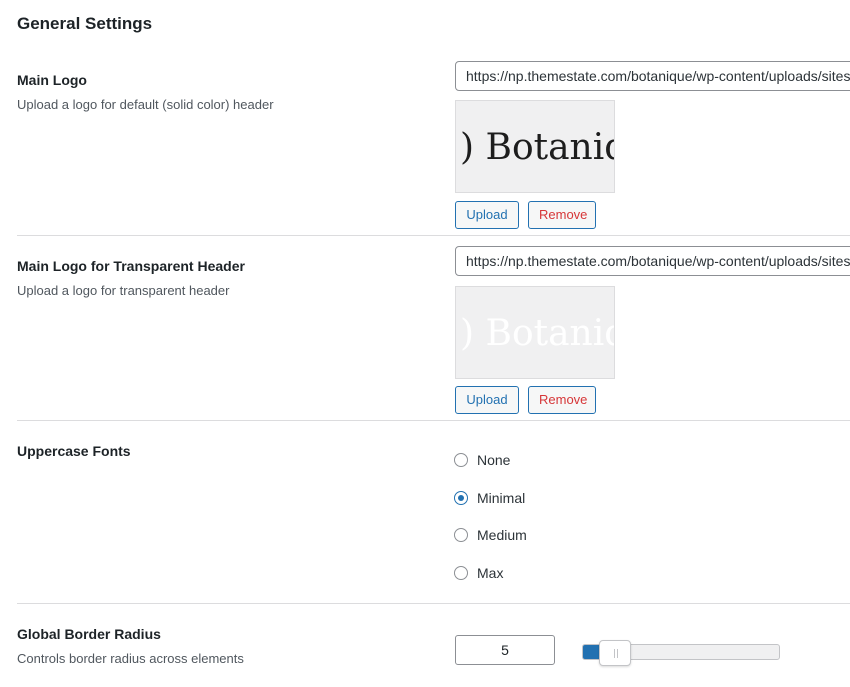  Describe the element at coordinates (123, 290) in the screenshot. I see `transparent-logo-description: Upload a logo for transparent header` at that location.